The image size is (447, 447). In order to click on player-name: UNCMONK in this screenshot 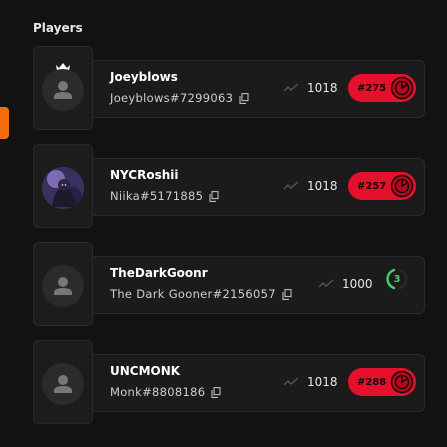, I will do `click(145, 371)`.